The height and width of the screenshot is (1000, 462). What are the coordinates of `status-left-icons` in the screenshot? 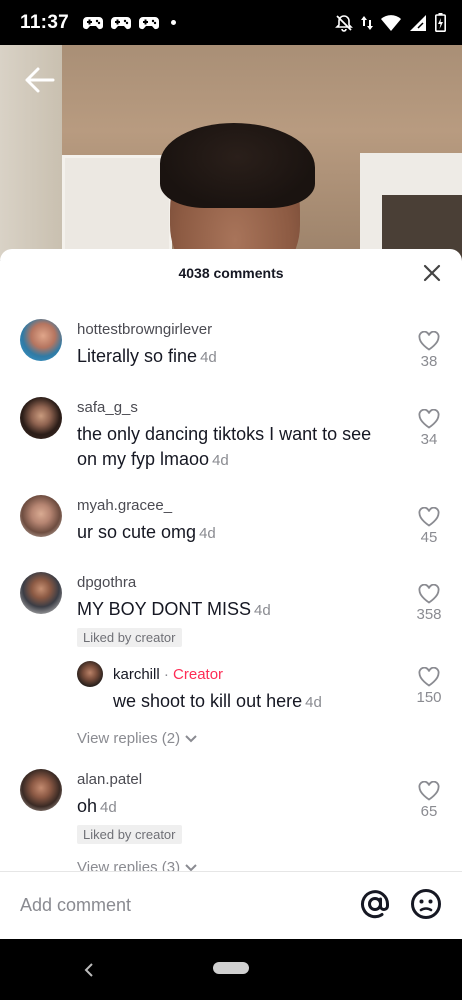 It's located at (130, 23).